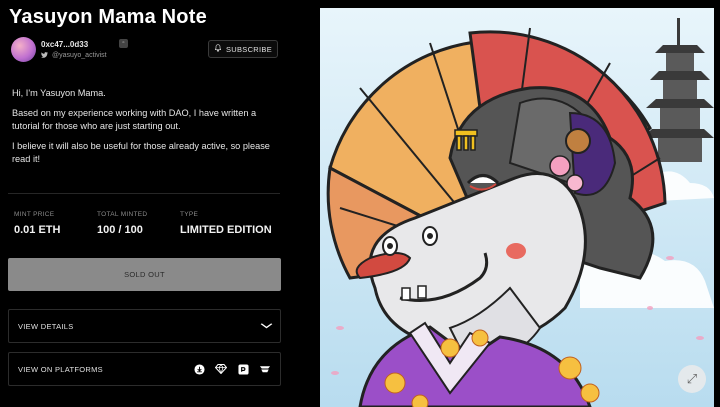 The image size is (720, 407). I want to click on gem-icon, so click(221, 369).